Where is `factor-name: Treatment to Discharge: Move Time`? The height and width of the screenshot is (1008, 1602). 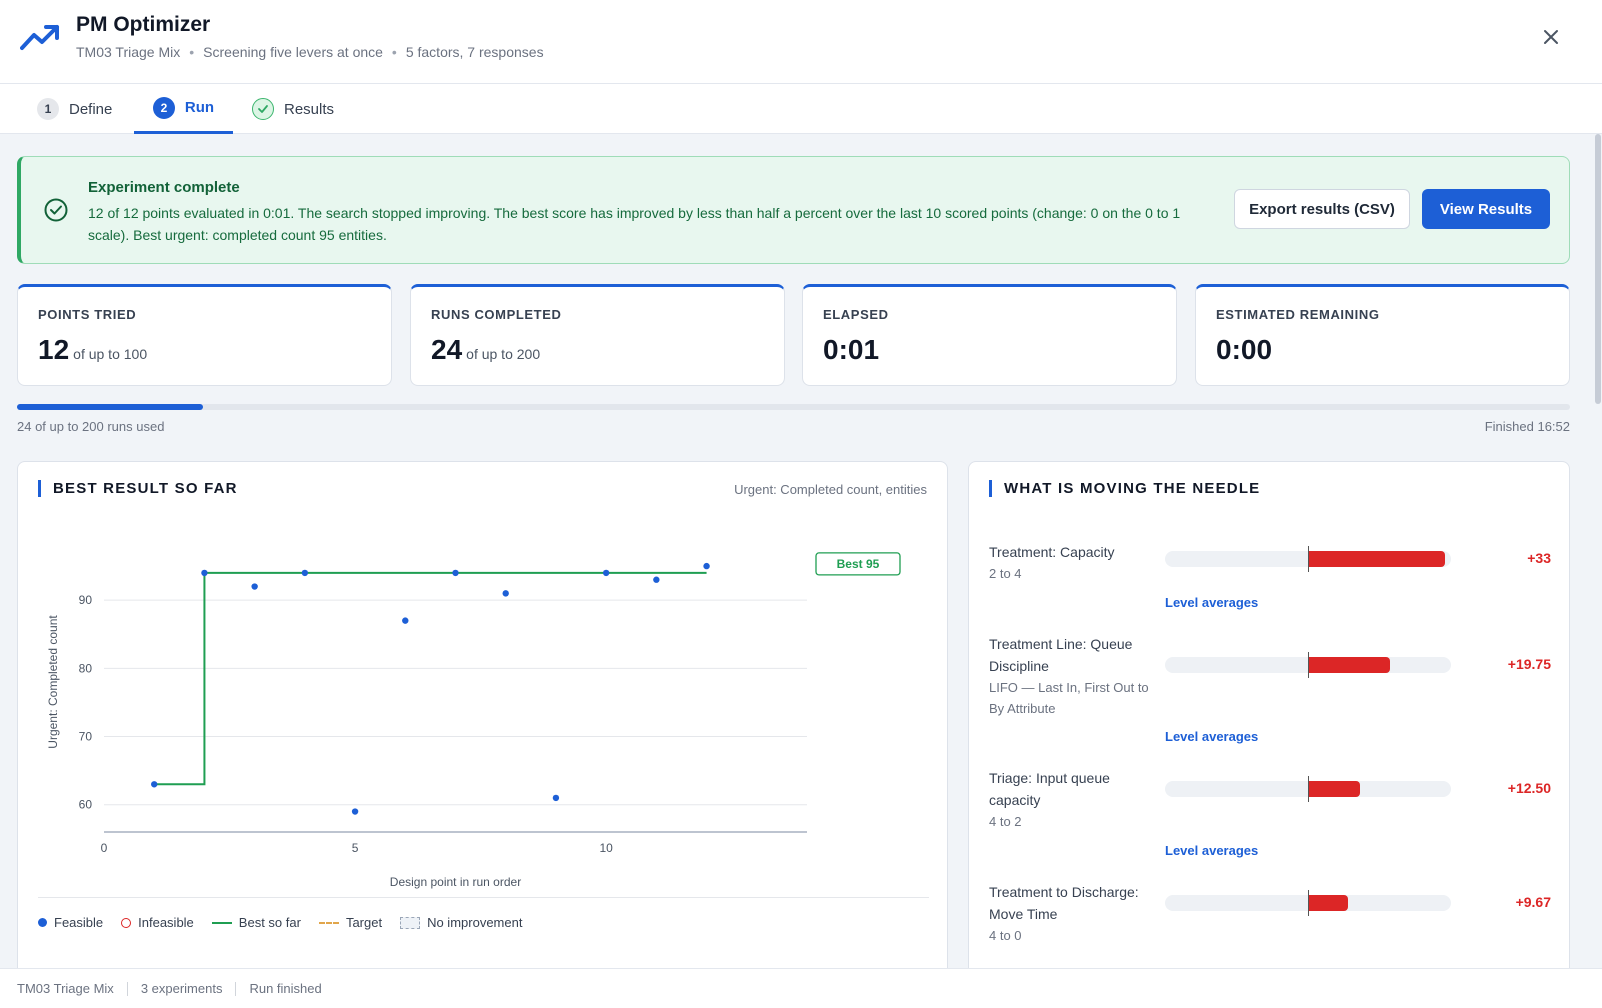 factor-name: Treatment to Discharge: Move Time is located at coordinates (1064, 903).